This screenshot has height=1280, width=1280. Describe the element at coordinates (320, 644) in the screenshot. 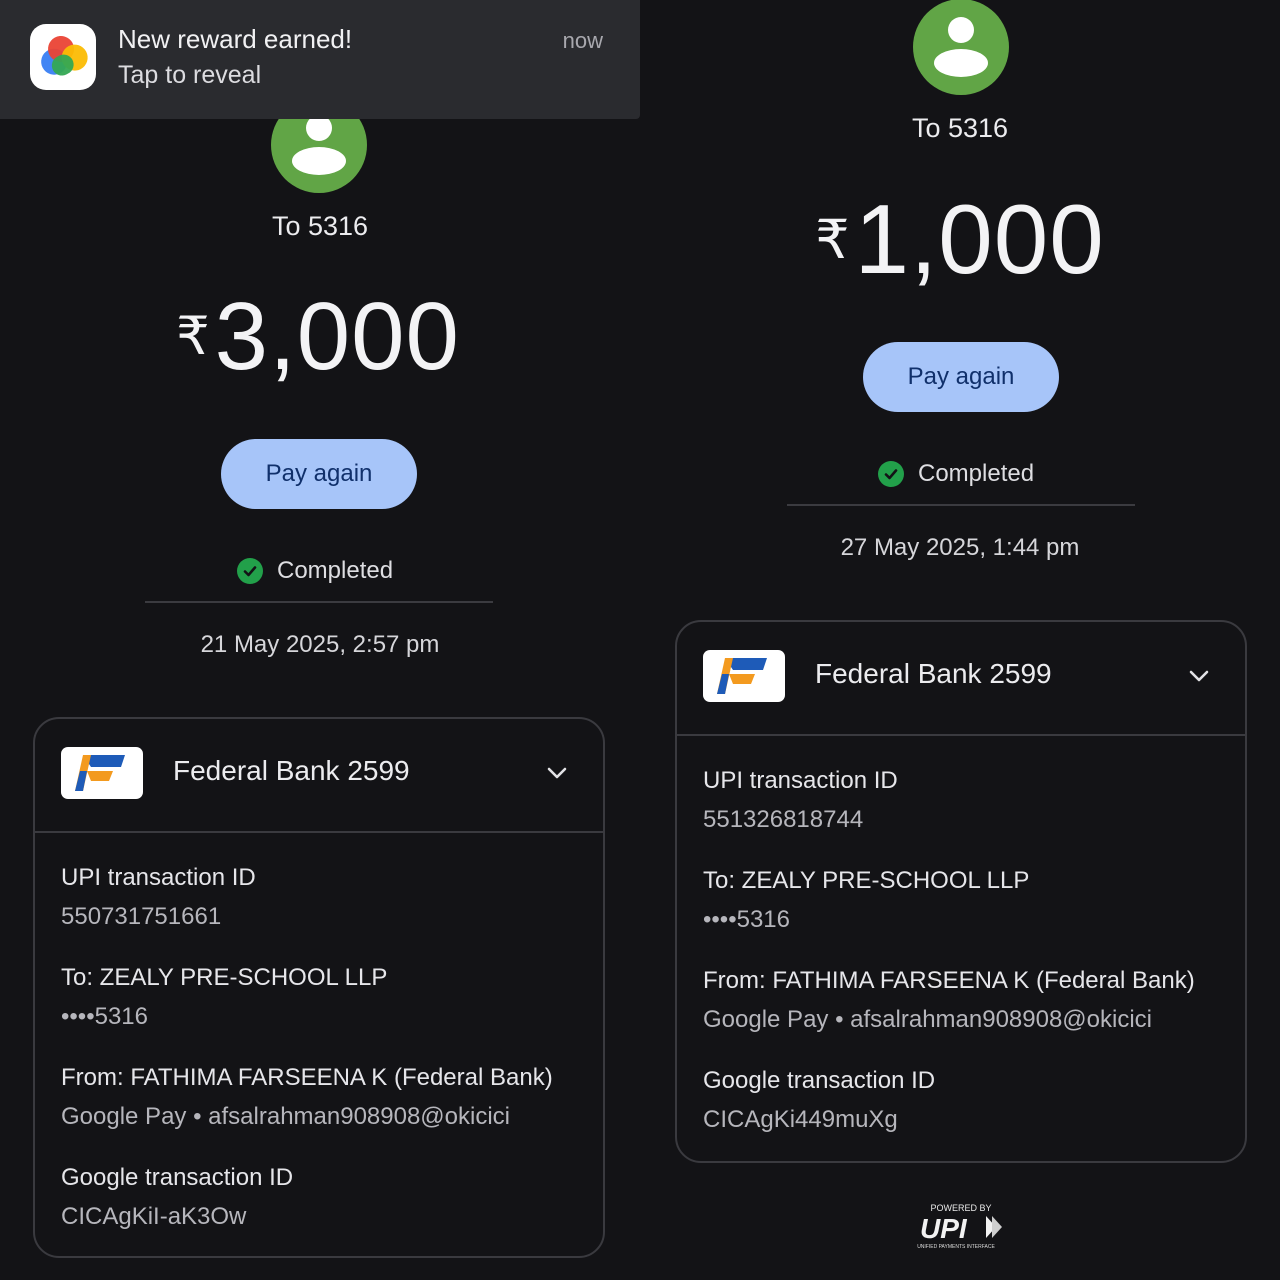

I see `transaction-date: 21 May 2025, 2:57 pm` at that location.